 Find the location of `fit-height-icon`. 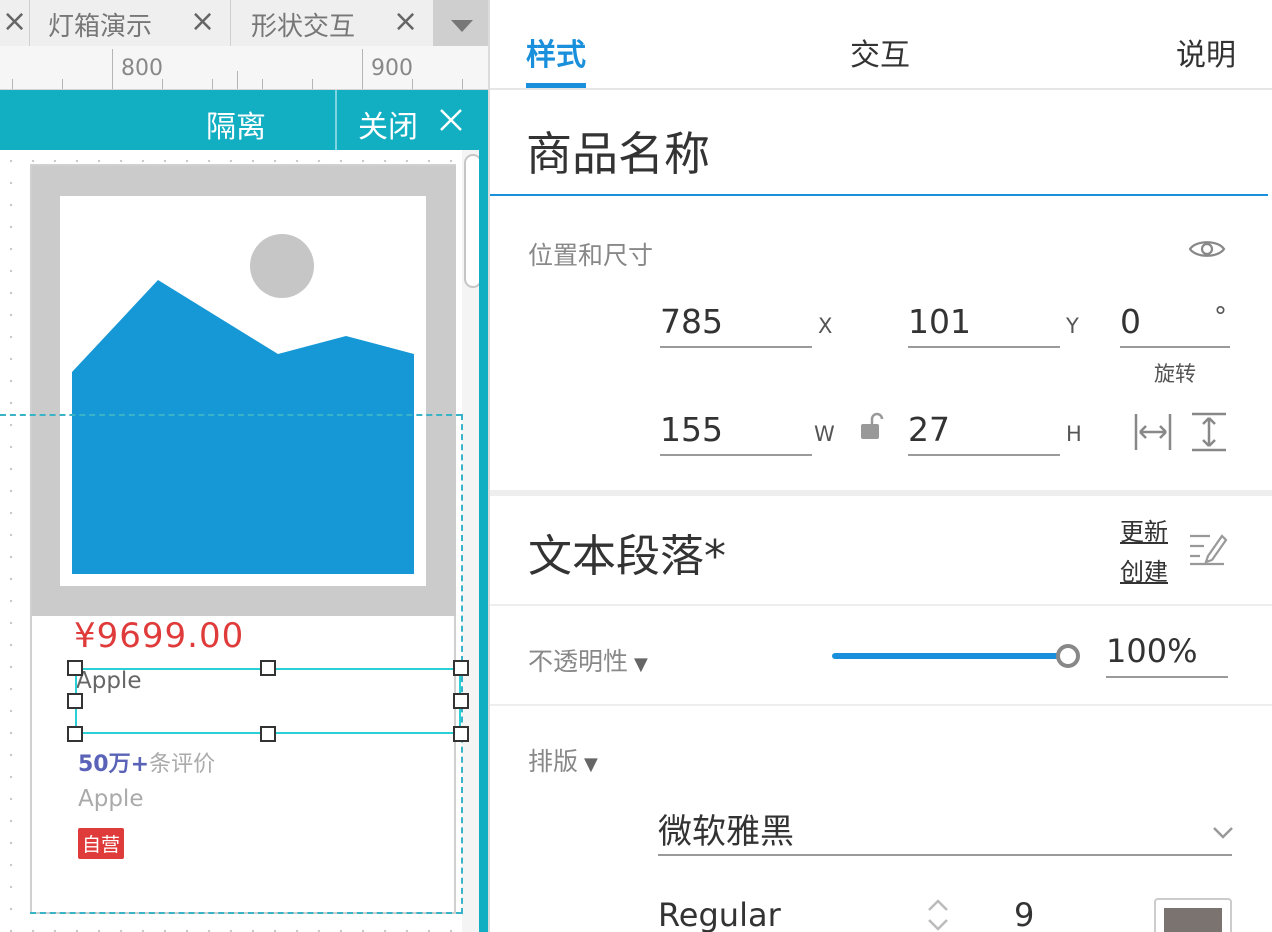

fit-height-icon is located at coordinates (1209, 432).